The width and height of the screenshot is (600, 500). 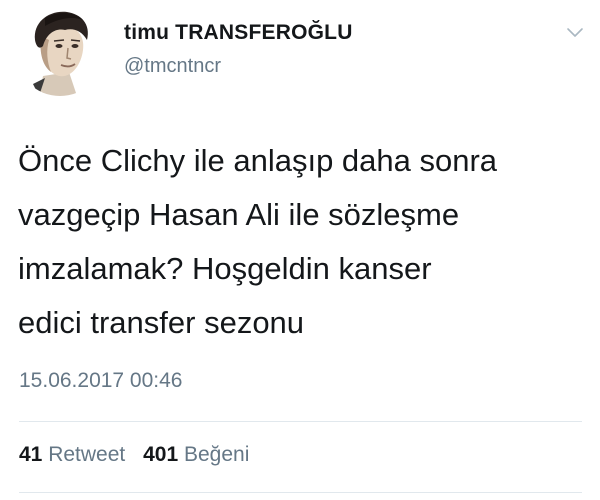 I want to click on tweet-text-line: imzalamak? Hoşgeldin kanser, so click(x=225, y=268).